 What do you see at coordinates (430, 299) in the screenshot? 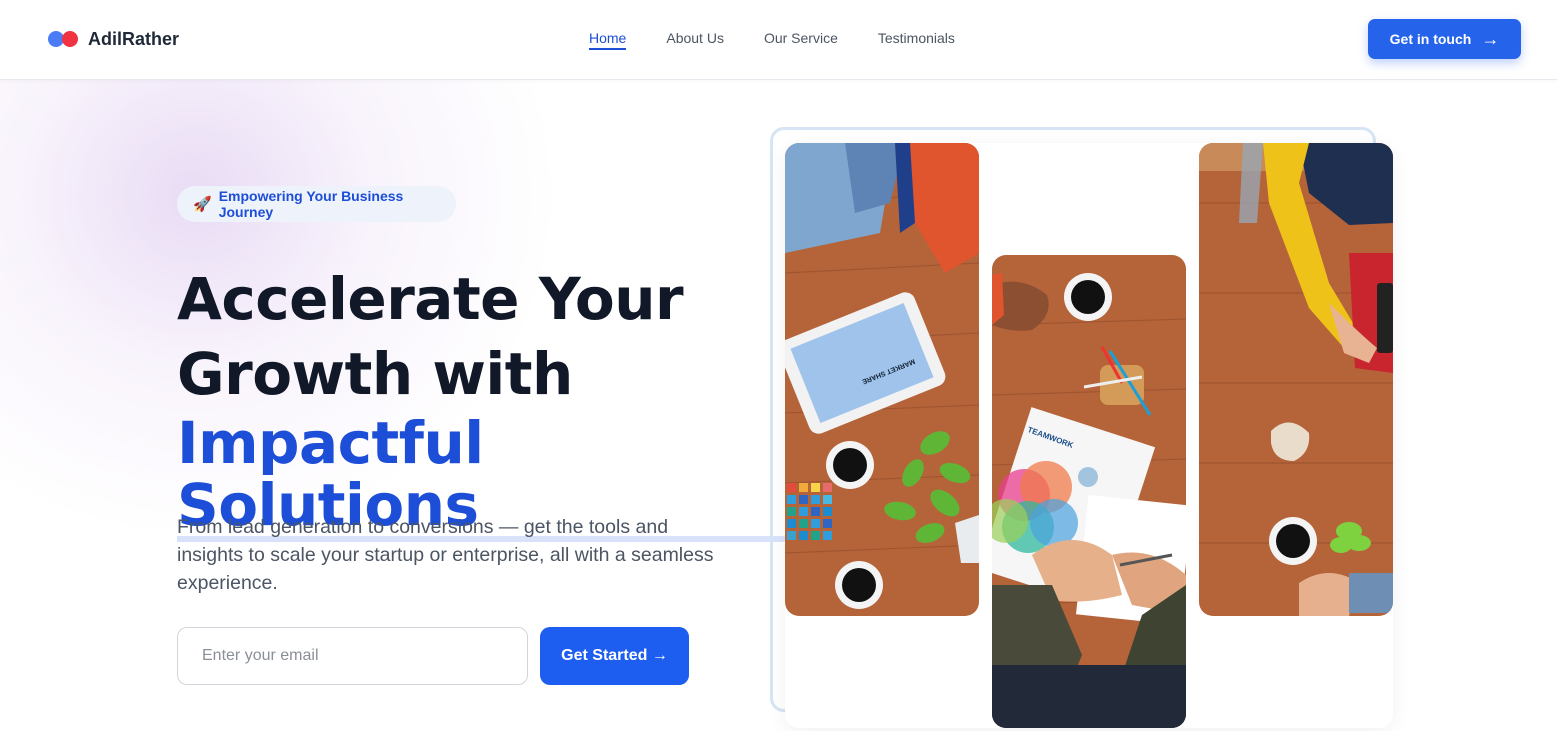
I see `headline-line-1: Accelerate Your` at bounding box center [430, 299].